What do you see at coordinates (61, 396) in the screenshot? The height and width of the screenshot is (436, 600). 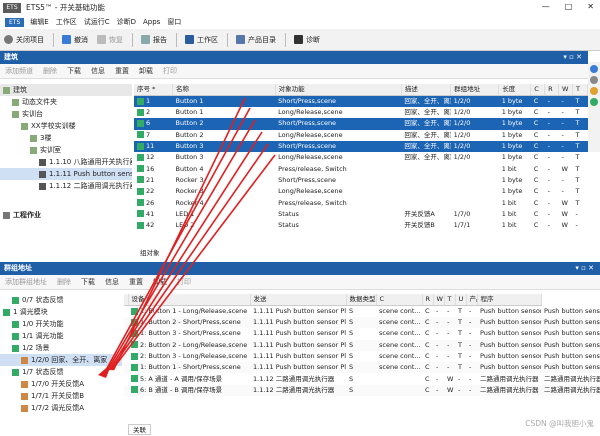 I see `group-tree-item: 1/7/1 开关反馈B` at bounding box center [61, 396].